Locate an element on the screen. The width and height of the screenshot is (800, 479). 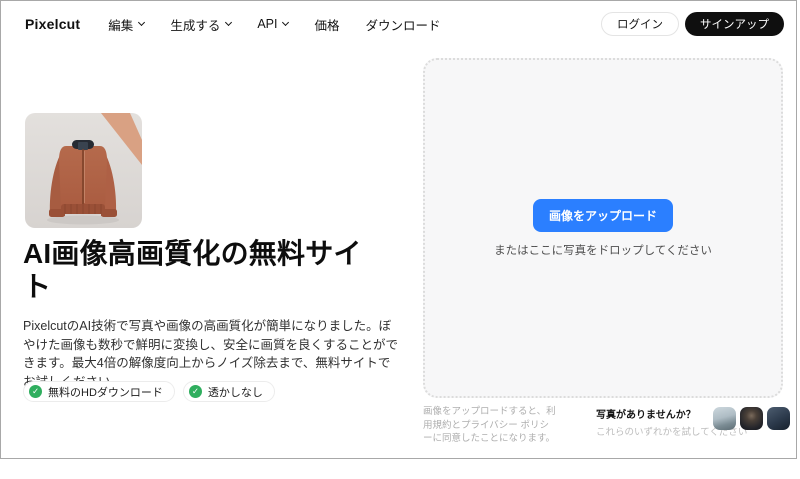
nav-item-download: ダウンロード is located at coordinates (403, 24).